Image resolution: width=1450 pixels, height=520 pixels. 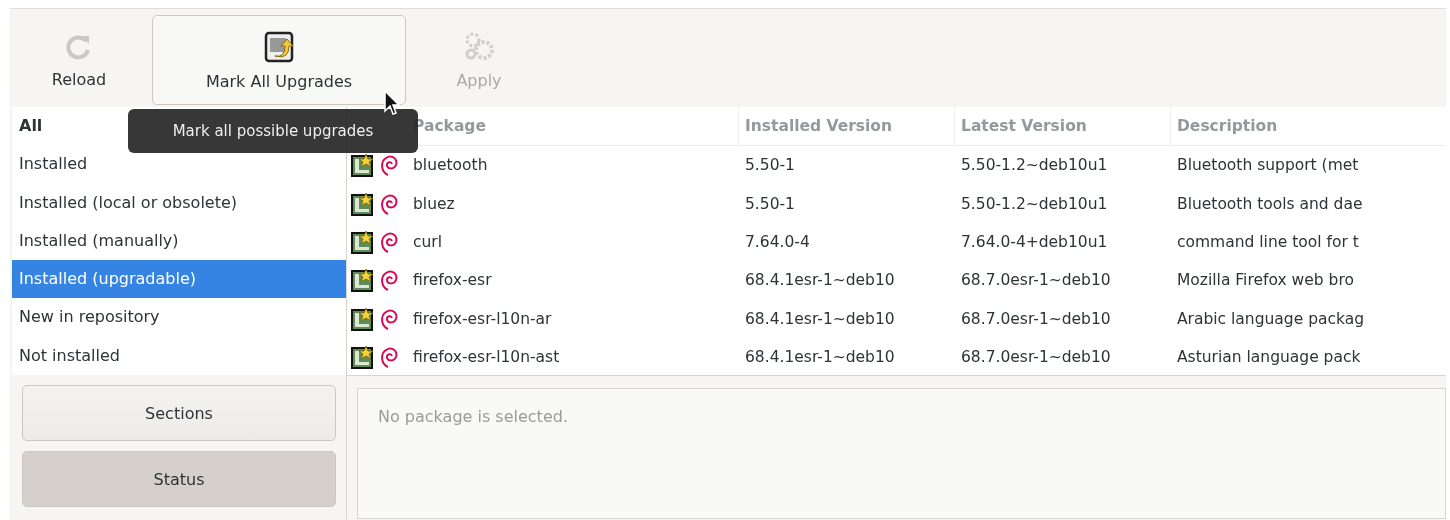 What do you see at coordinates (428, 242) in the screenshot?
I see `package-name: curl` at bounding box center [428, 242].